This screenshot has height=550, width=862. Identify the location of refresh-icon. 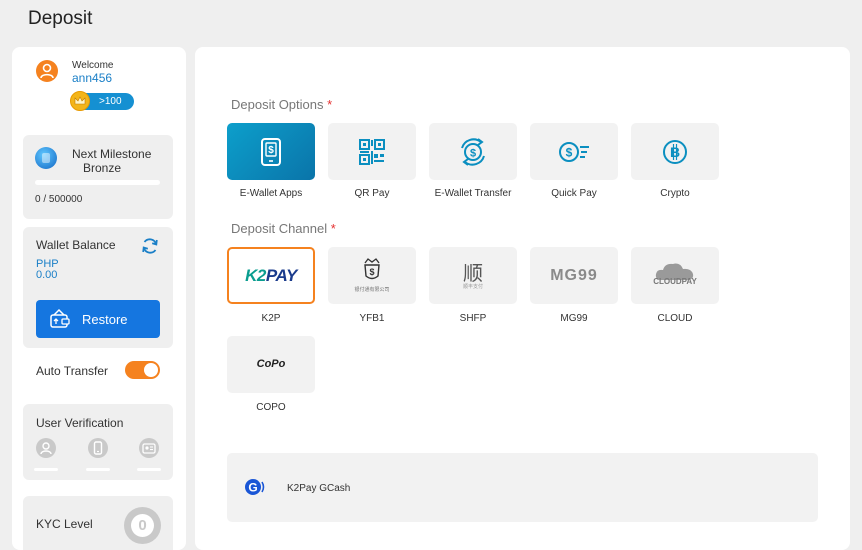
(150, 246).